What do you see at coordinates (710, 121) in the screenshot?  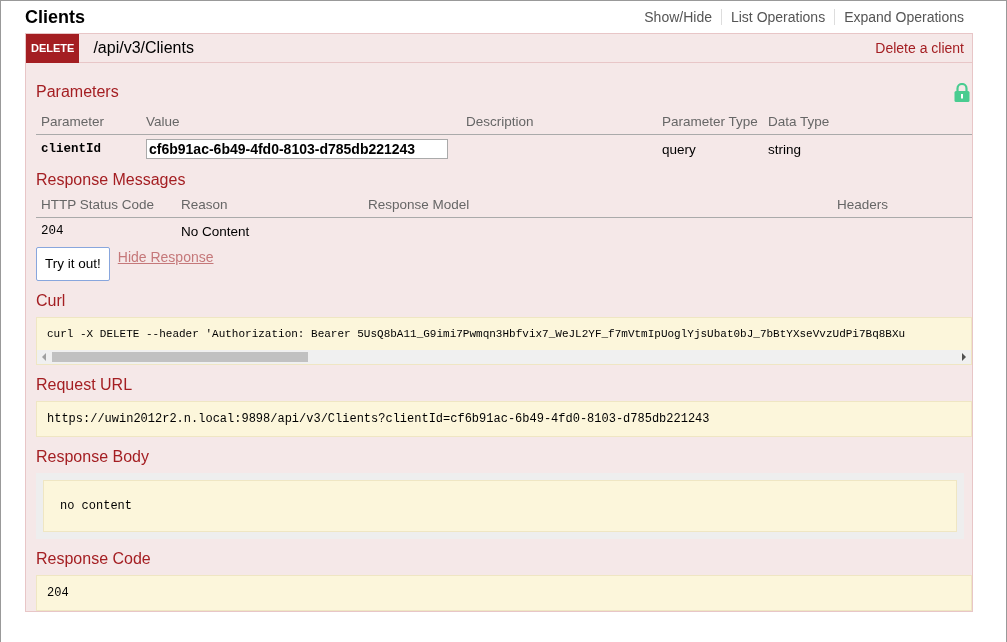 I see `column-header: Parameter Type` at bounding box center [710, 121].